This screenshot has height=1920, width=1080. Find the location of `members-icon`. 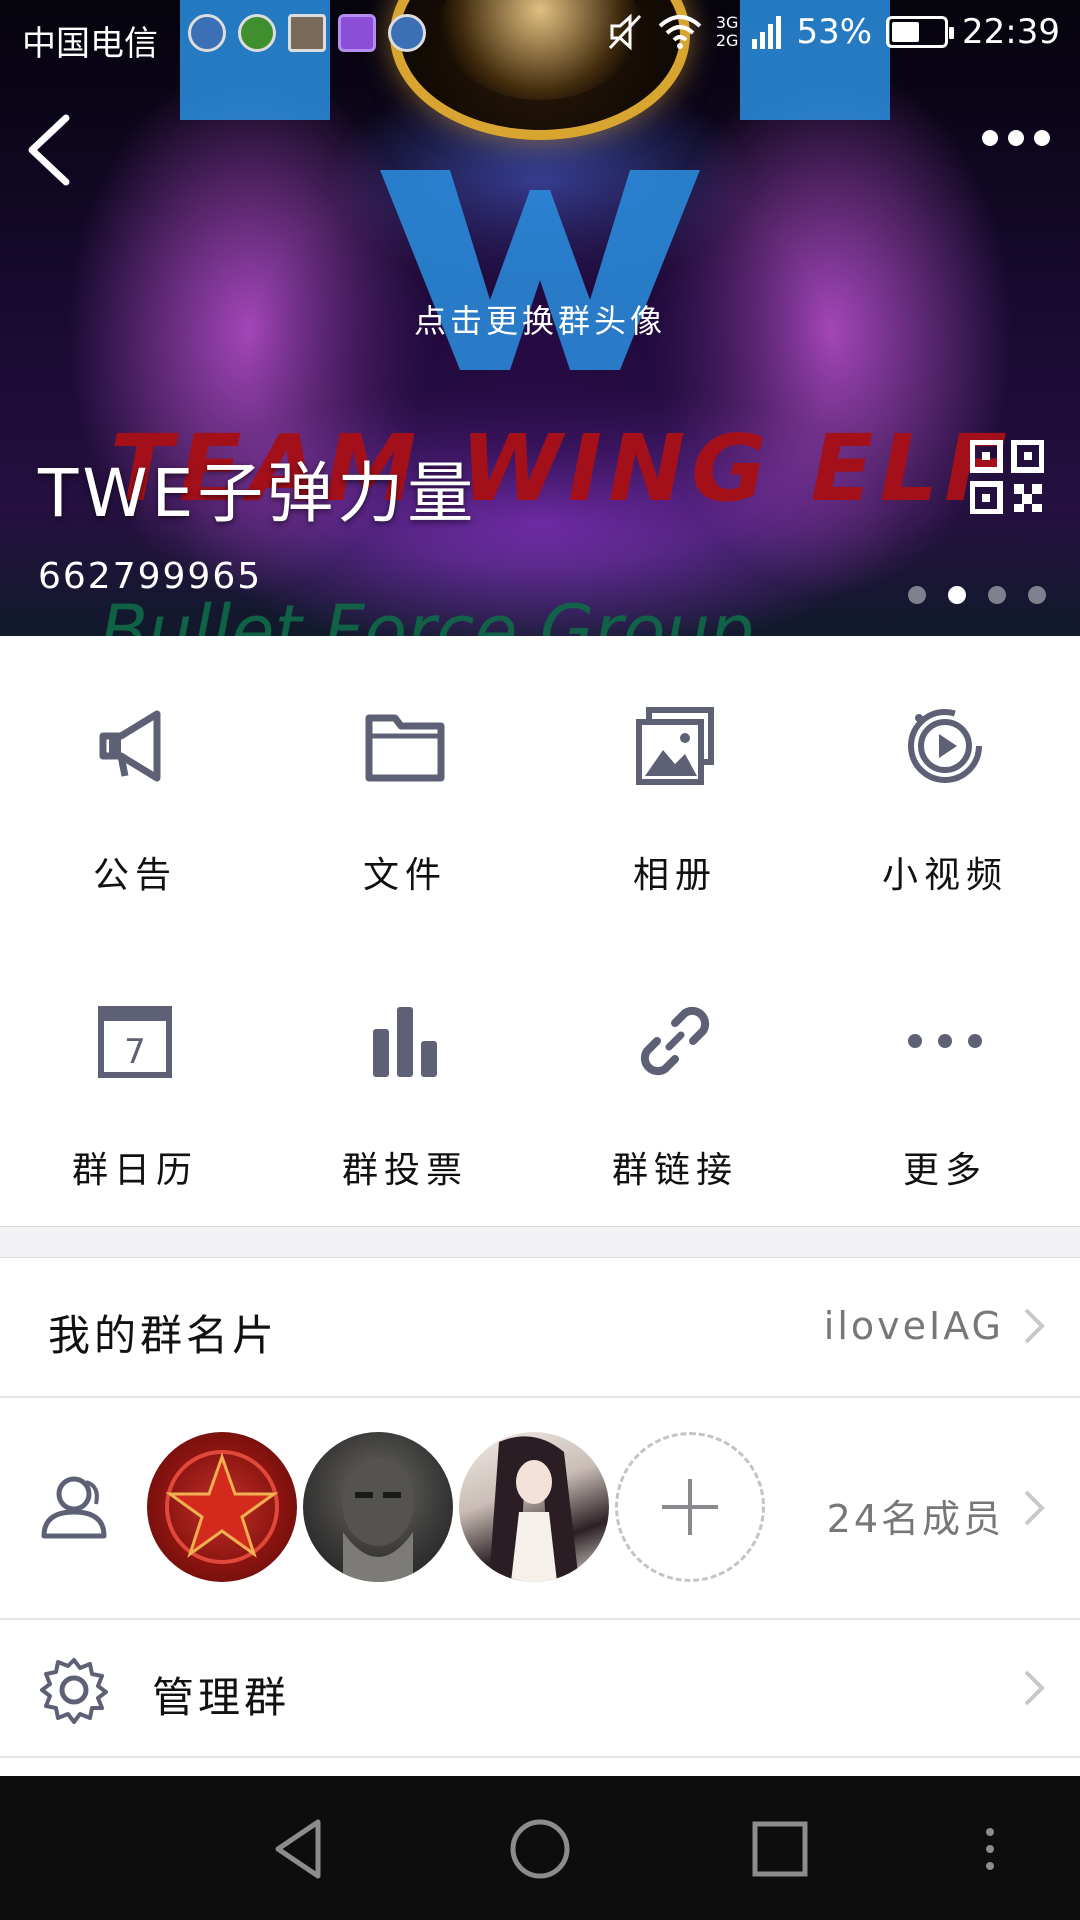

members-icon is located at coordinates (74, 1507).